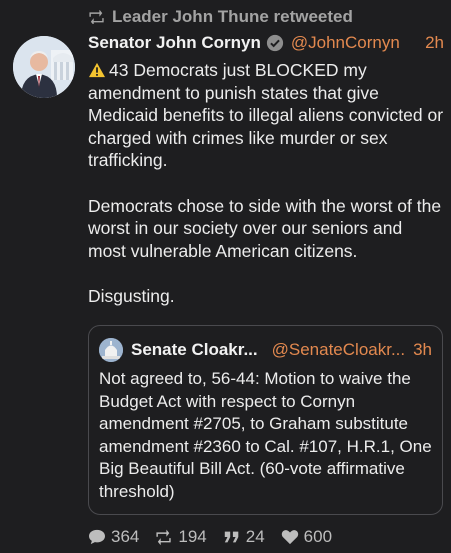  Describe the element at coordinates (231, 537) in the screenshot. I see `quote-icon` at that location.